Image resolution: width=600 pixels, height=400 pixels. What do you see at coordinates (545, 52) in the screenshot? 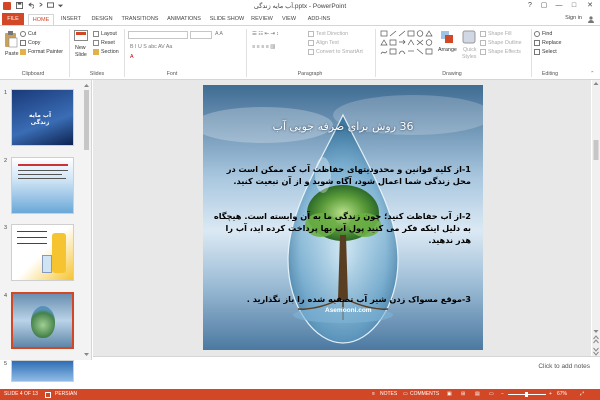
I see `select-button: Select` at bounding box center [545, 52].